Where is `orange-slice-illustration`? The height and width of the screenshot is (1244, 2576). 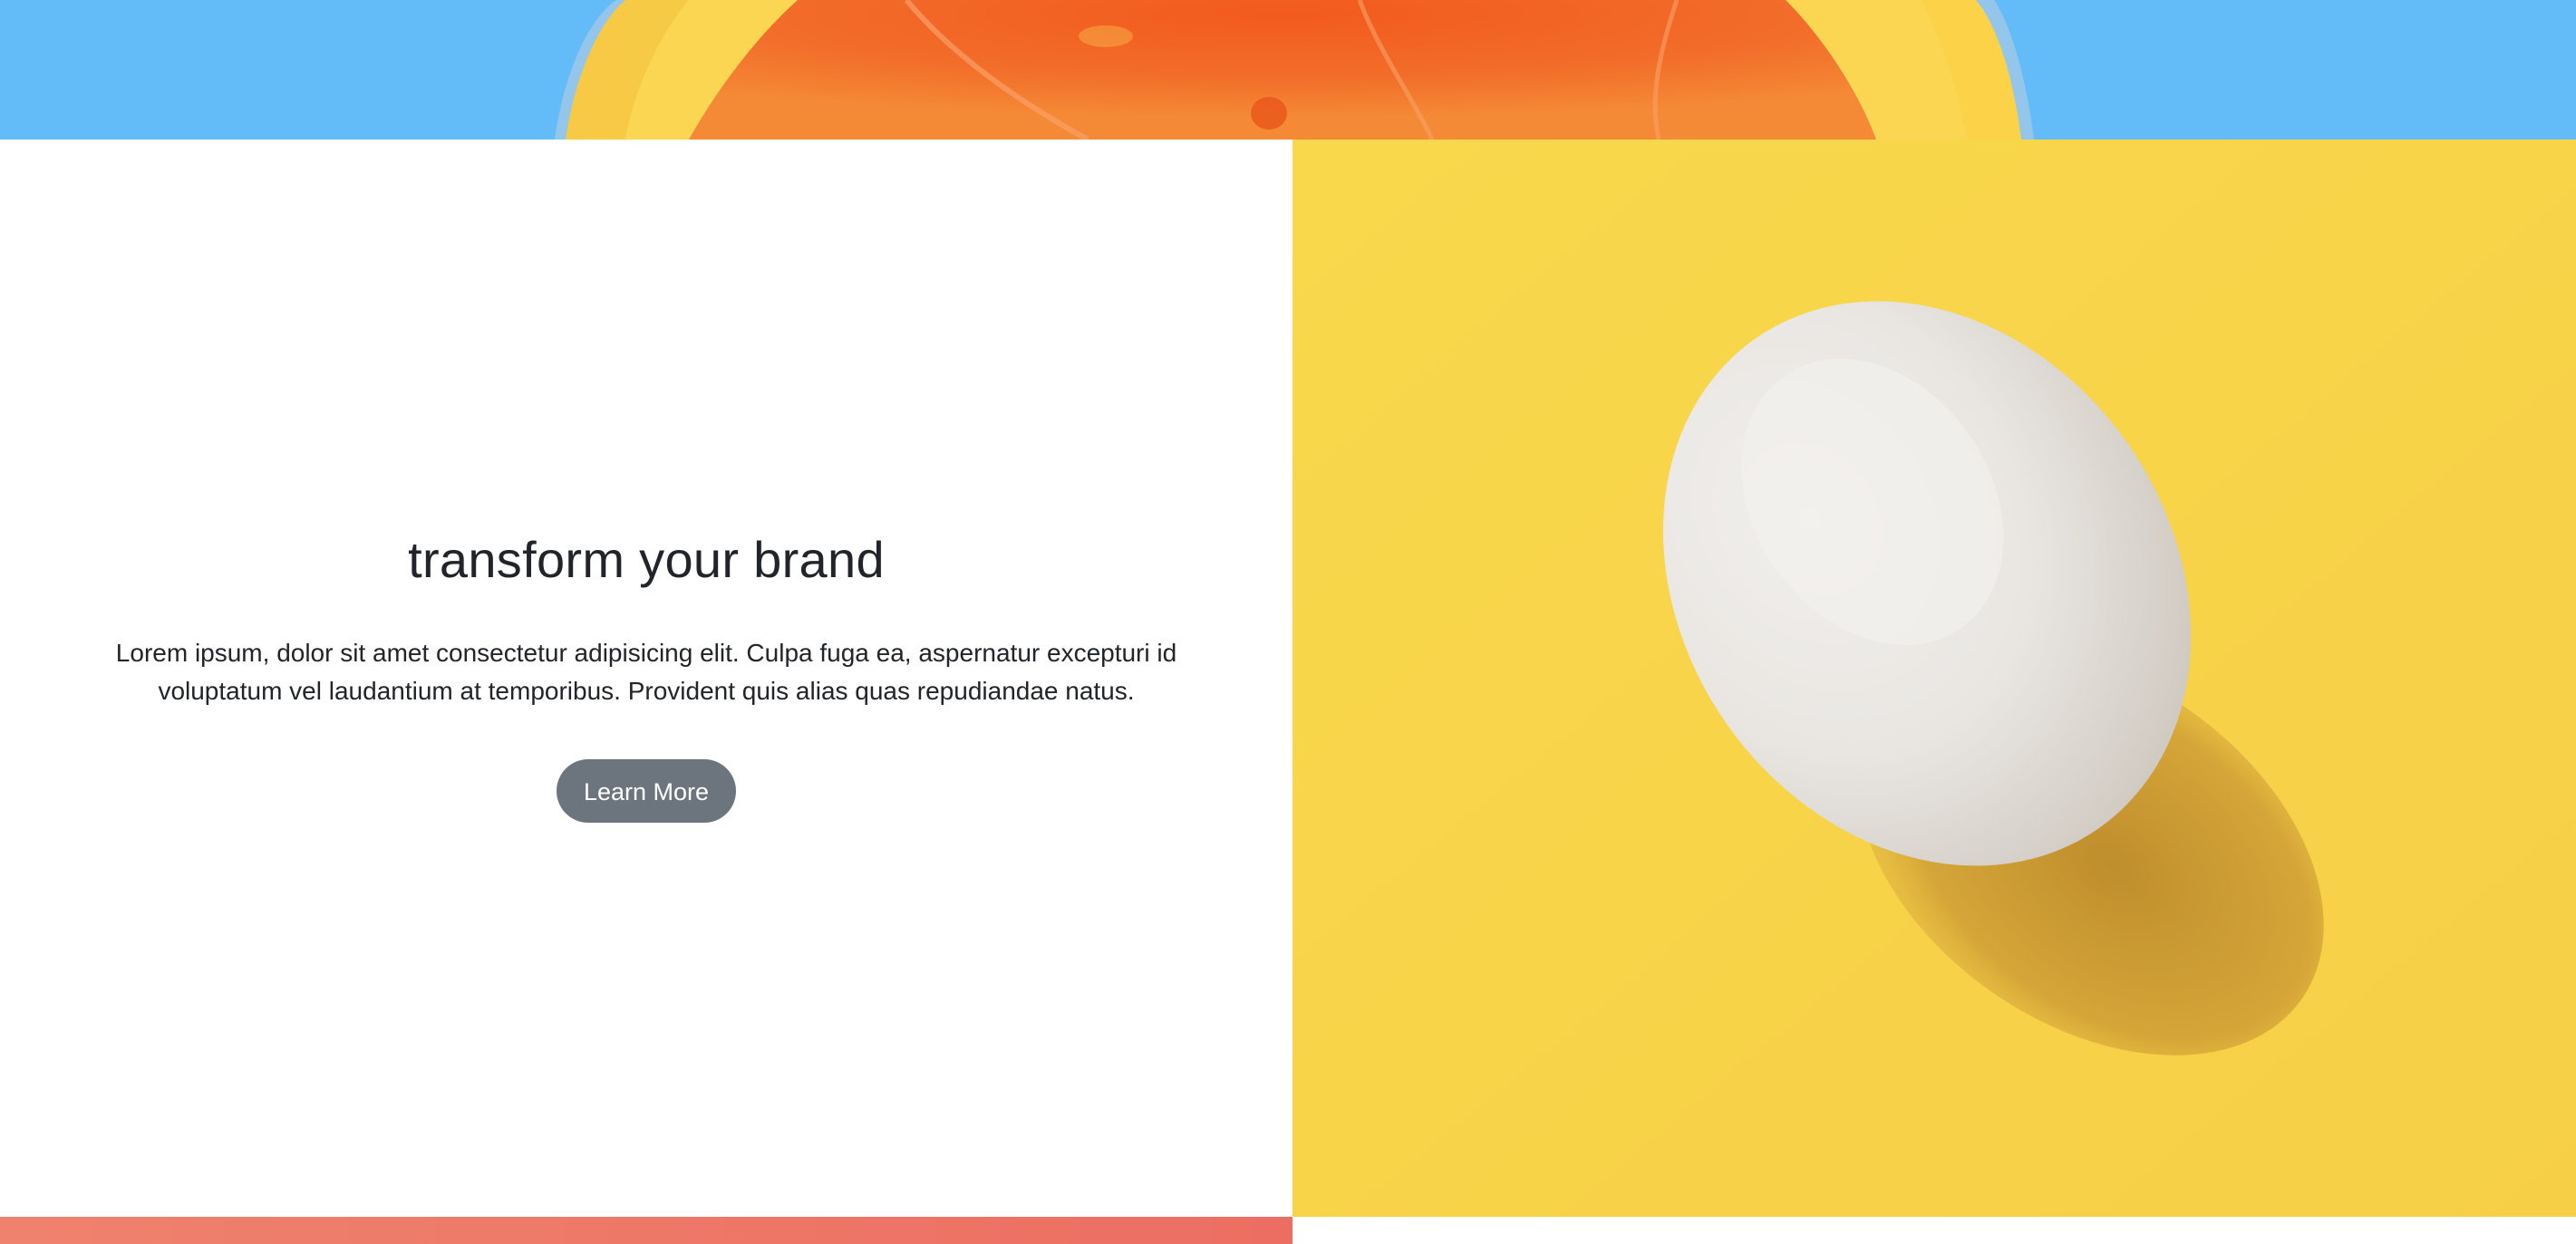
orange-slice-illustration is located at coordinates (1294, 70).